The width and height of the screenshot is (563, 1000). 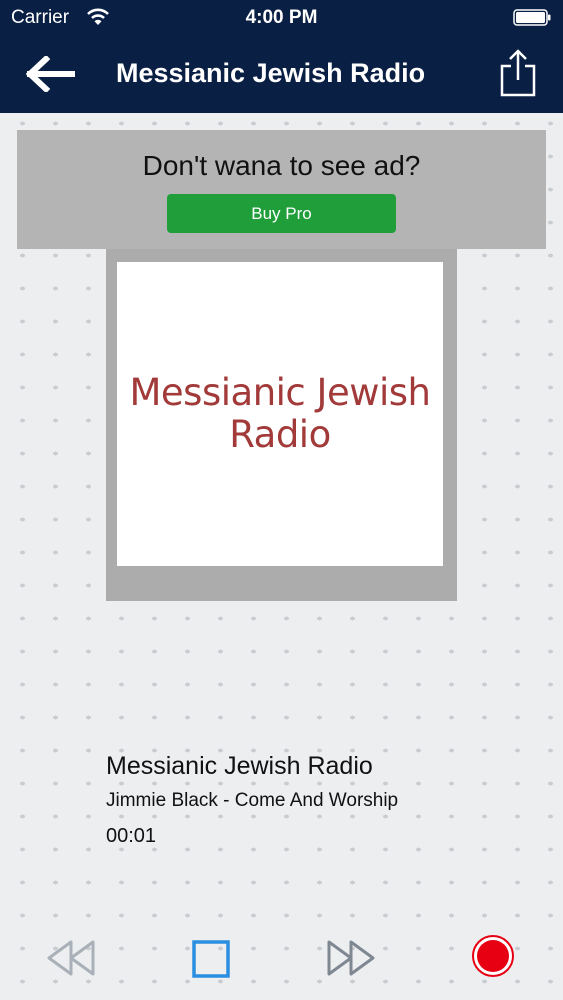 I want to click on status-bar: Carrier 4:00 PM, so click(x=281, y=18).